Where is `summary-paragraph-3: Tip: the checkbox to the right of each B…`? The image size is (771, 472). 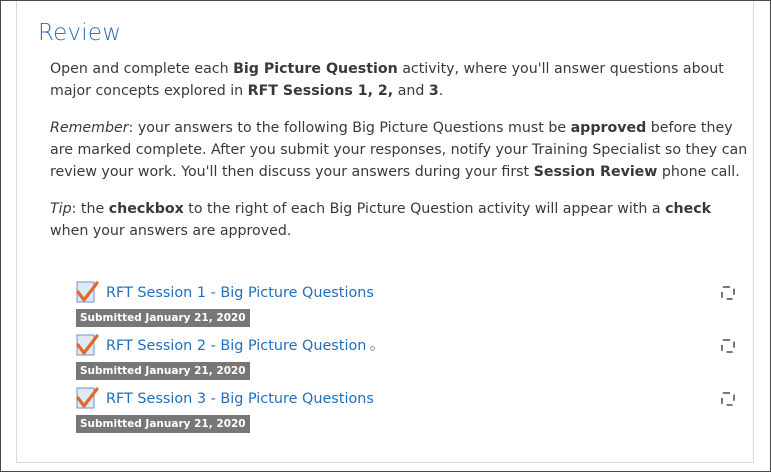 summary-paragraph-3: Tip: the checkbox to the right of each B… is located at coordinates (381, 220).